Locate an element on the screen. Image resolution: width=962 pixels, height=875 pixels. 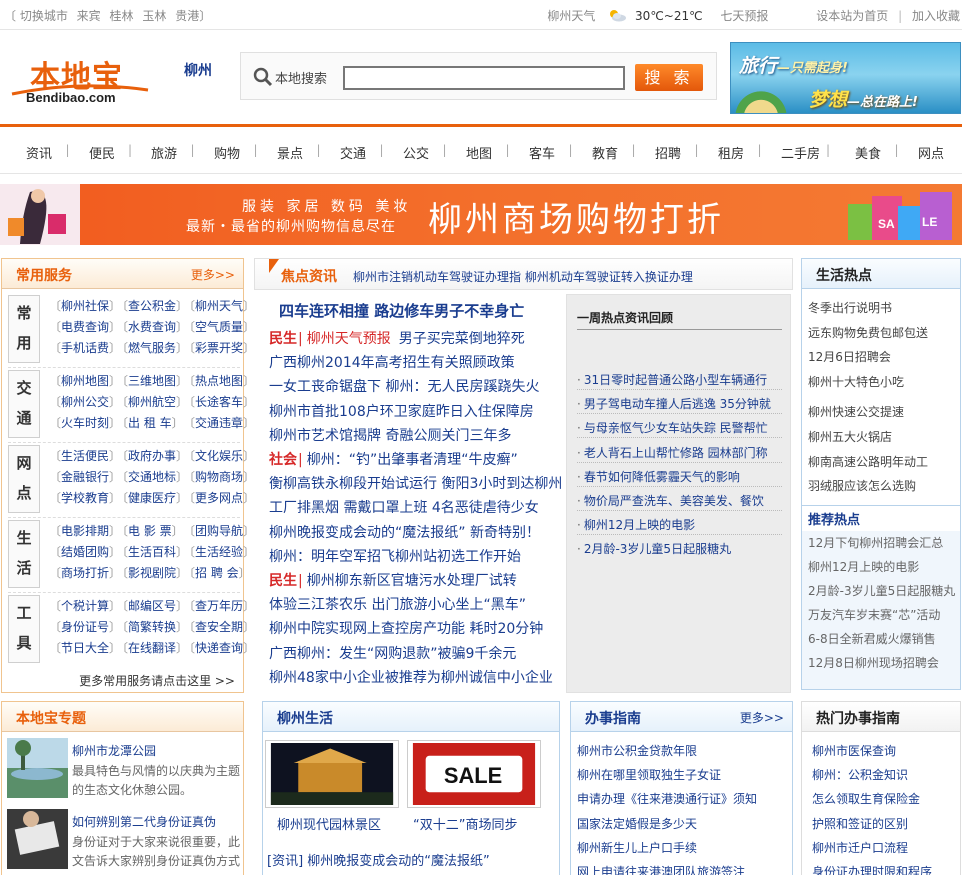
service-link: 金融银行 is located at coordinates (85, 476).